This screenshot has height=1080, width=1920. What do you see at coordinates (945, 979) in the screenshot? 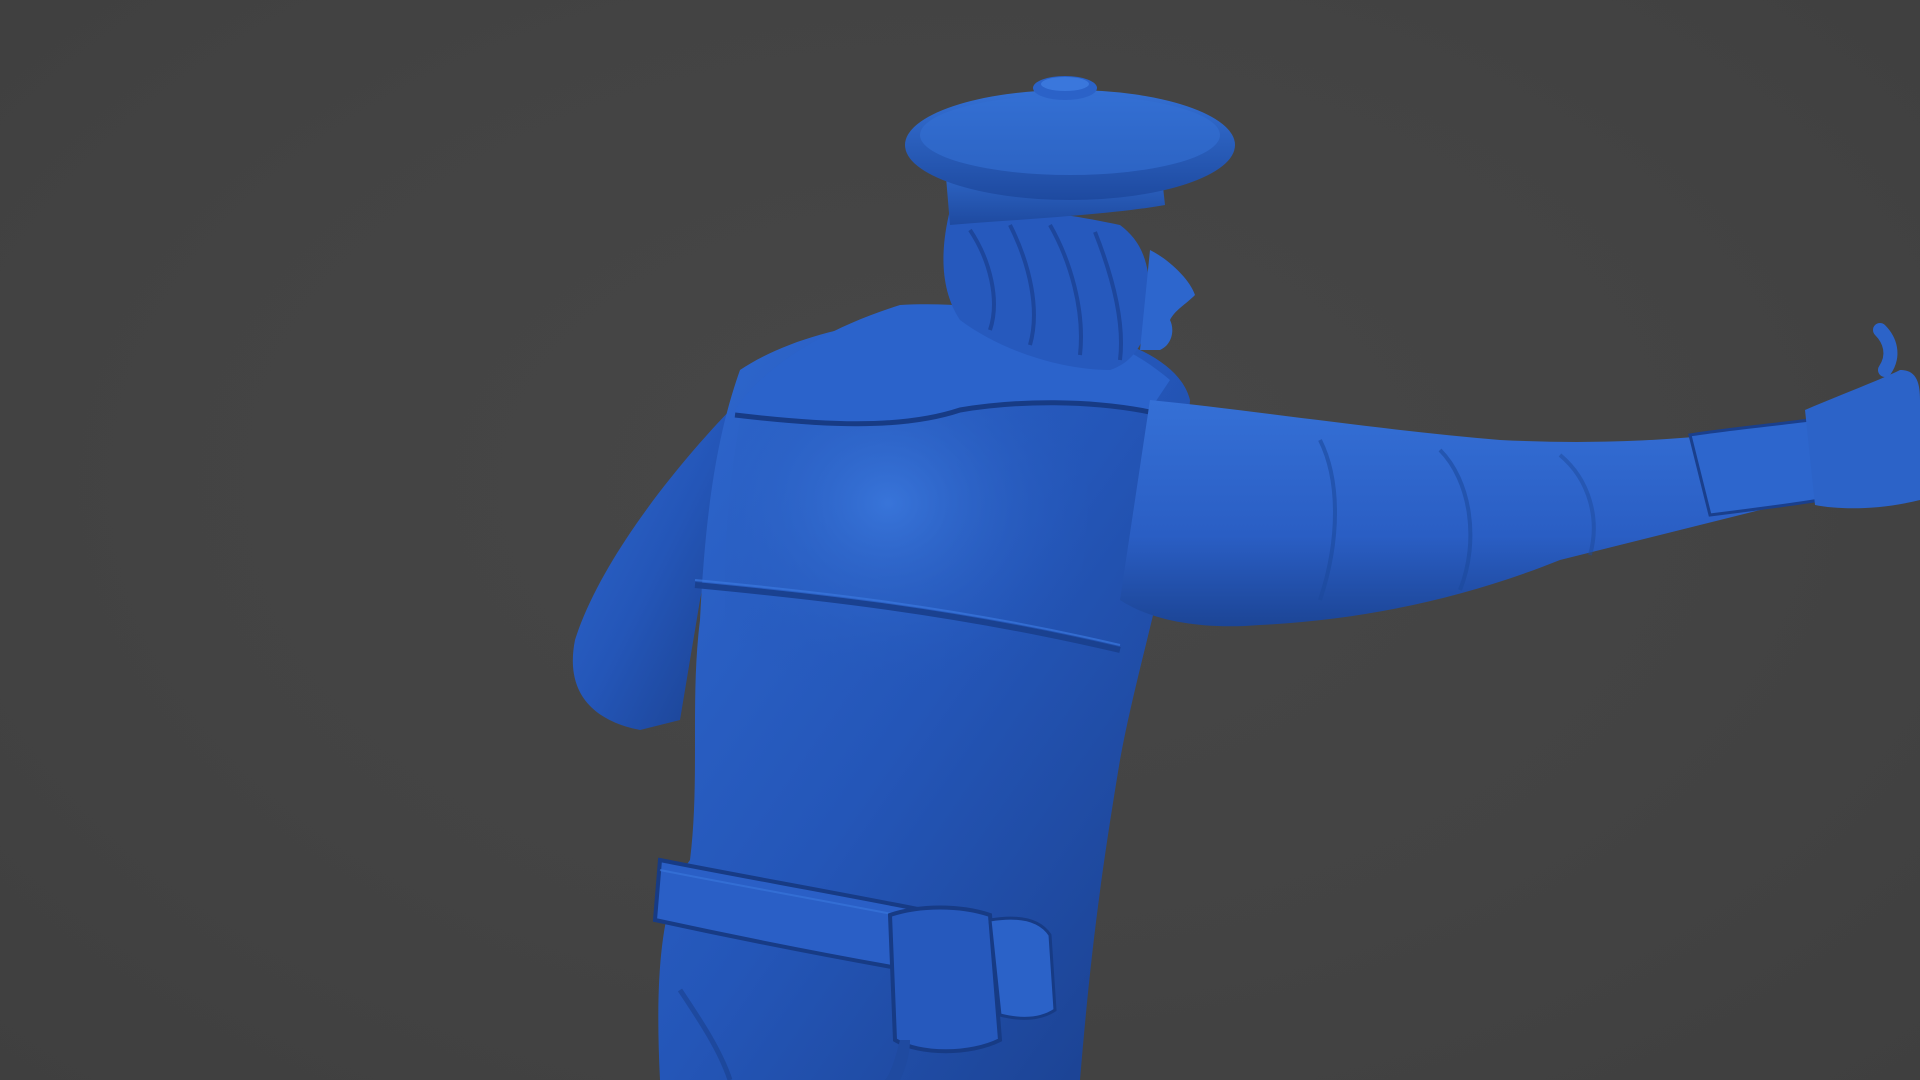
I see `pouch` at bounding box center [945, 979].